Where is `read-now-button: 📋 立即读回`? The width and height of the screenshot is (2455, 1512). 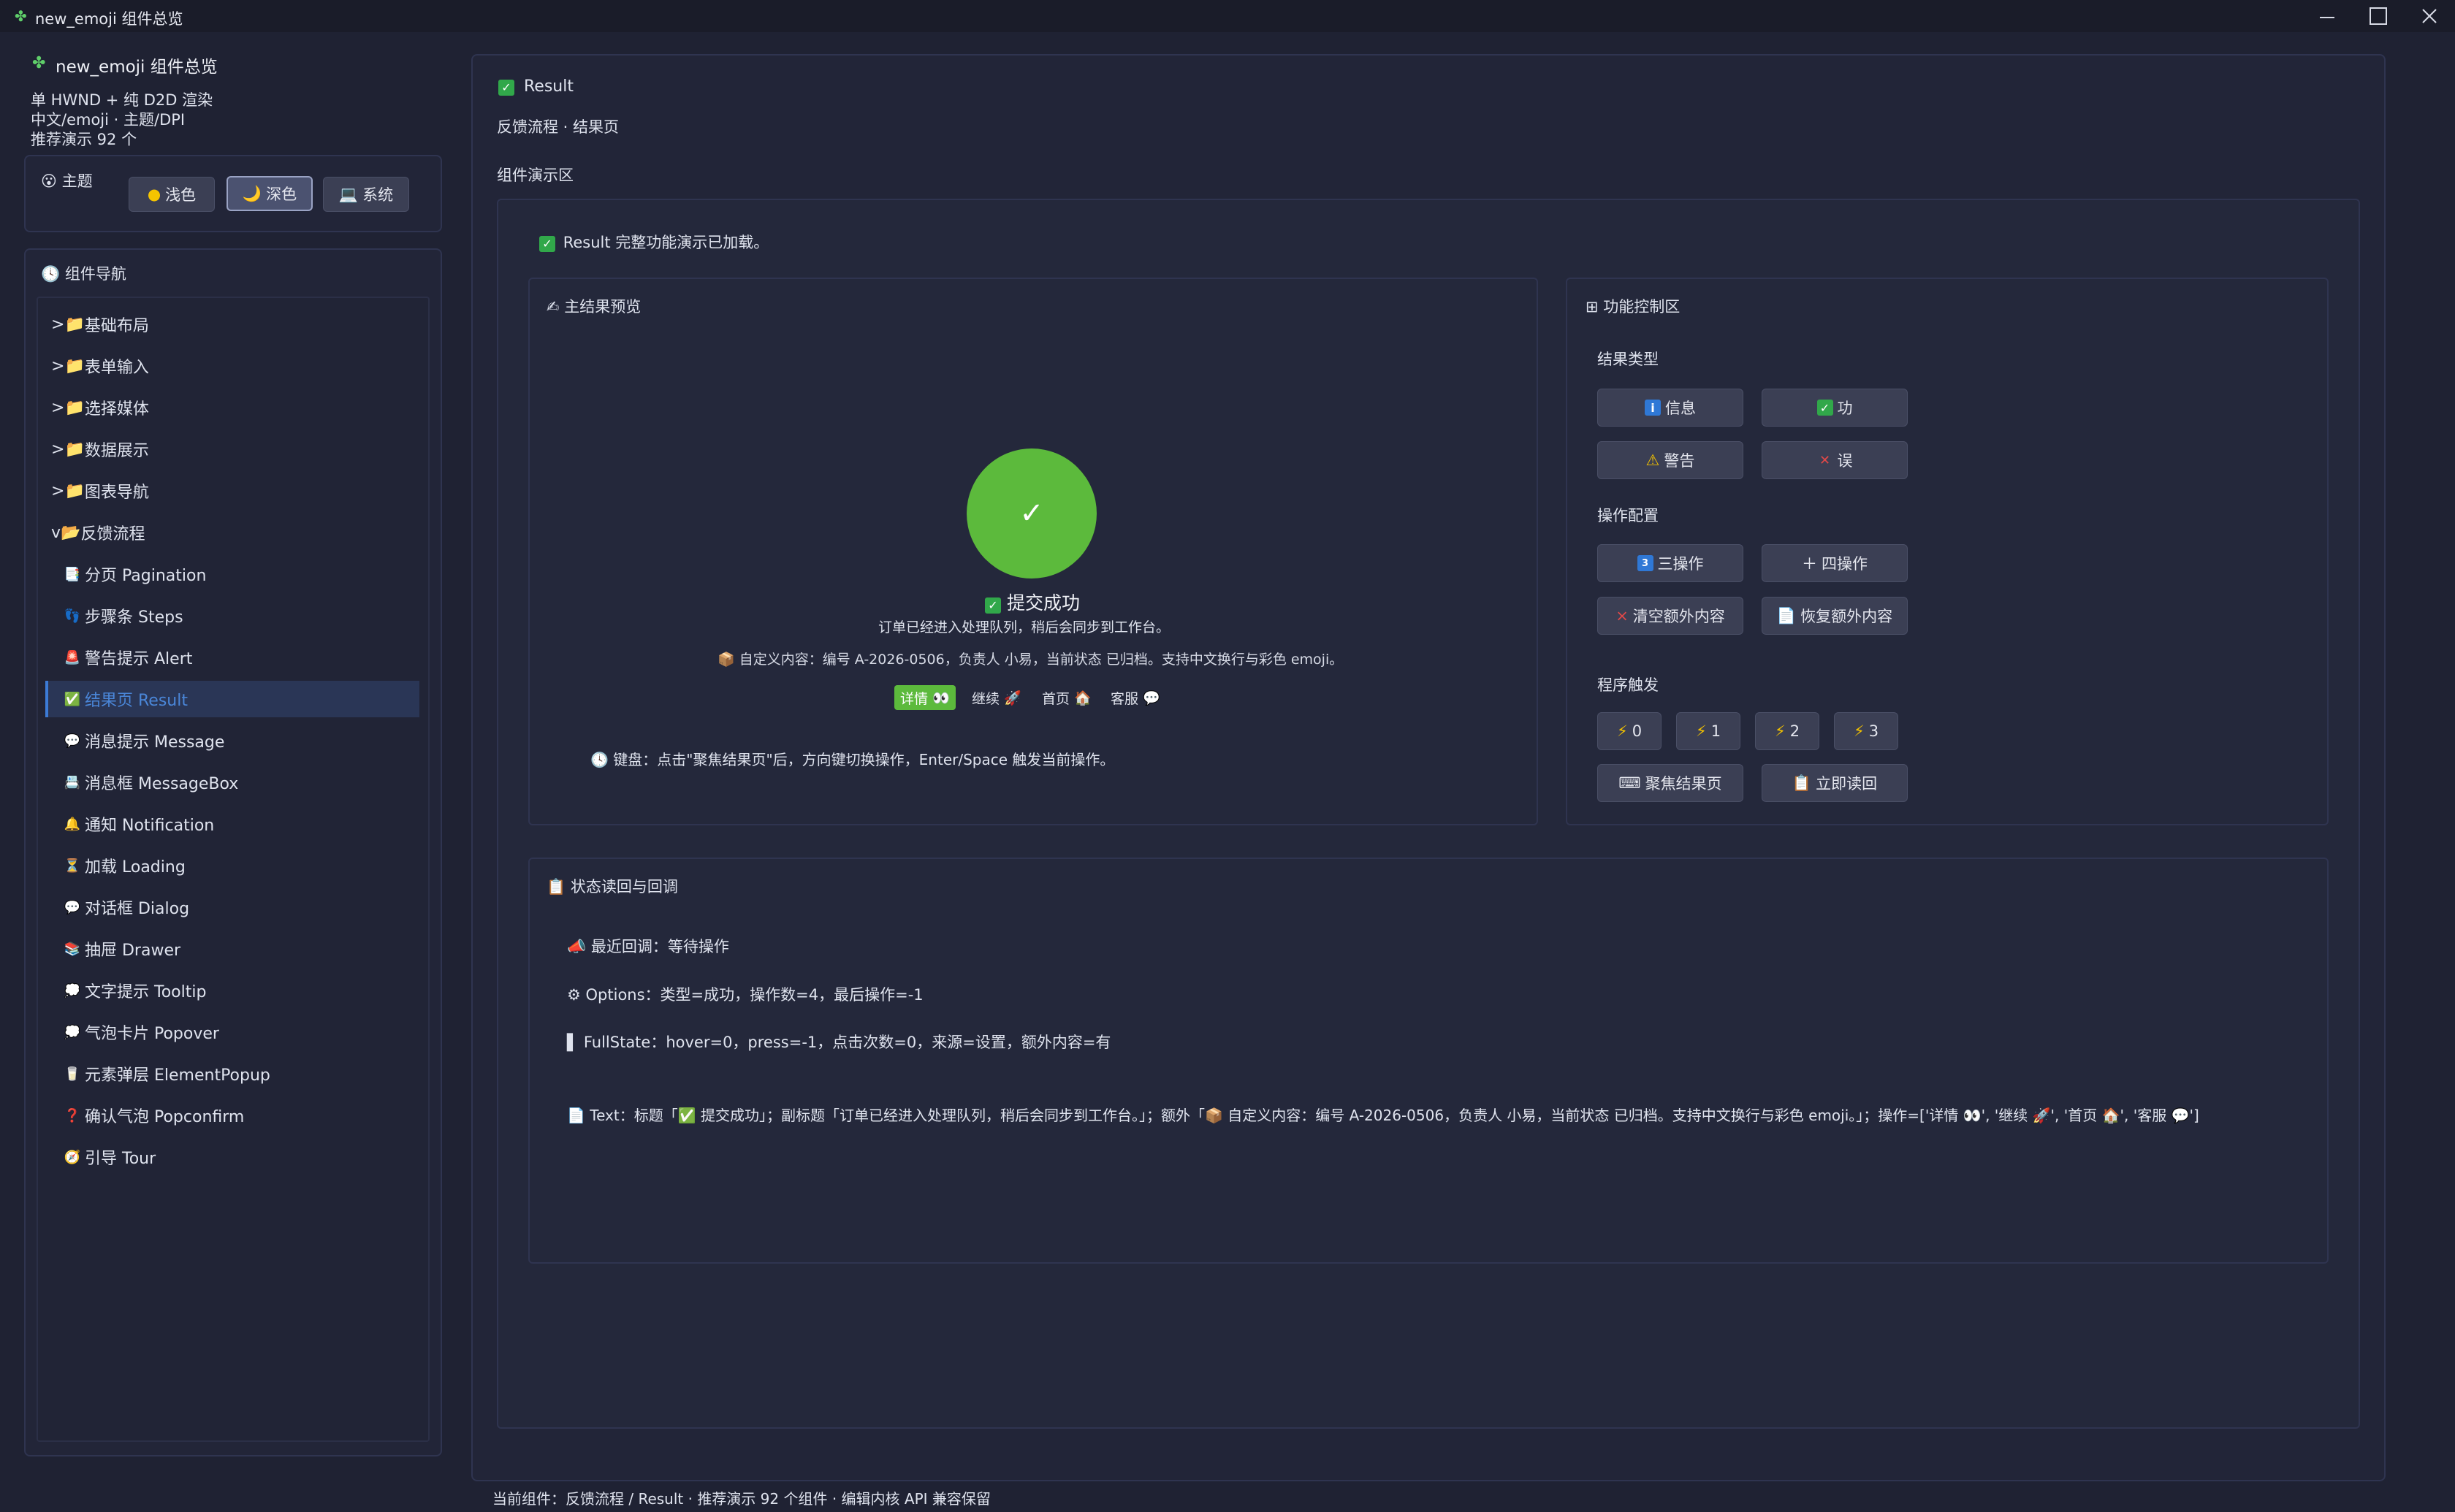
read-now-button: 📋 立即读回 is located at coordinates (1835, 783).